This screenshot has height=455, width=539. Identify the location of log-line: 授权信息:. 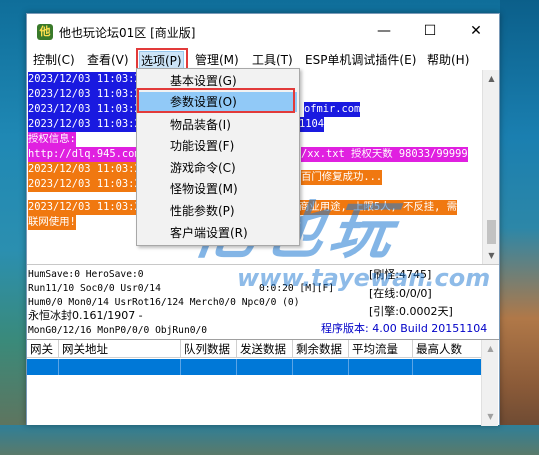
(52, 139).